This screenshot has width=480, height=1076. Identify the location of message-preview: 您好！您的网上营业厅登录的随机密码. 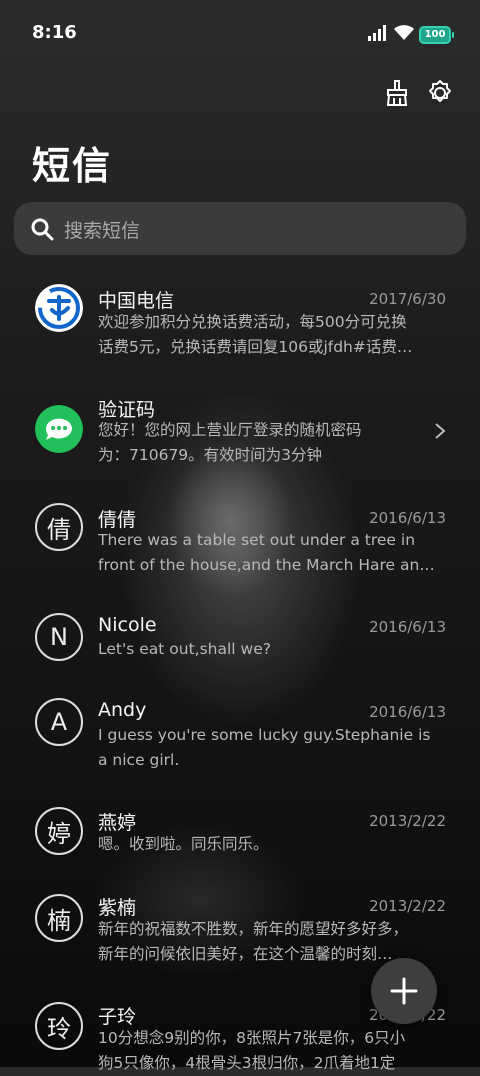
(230, 430).